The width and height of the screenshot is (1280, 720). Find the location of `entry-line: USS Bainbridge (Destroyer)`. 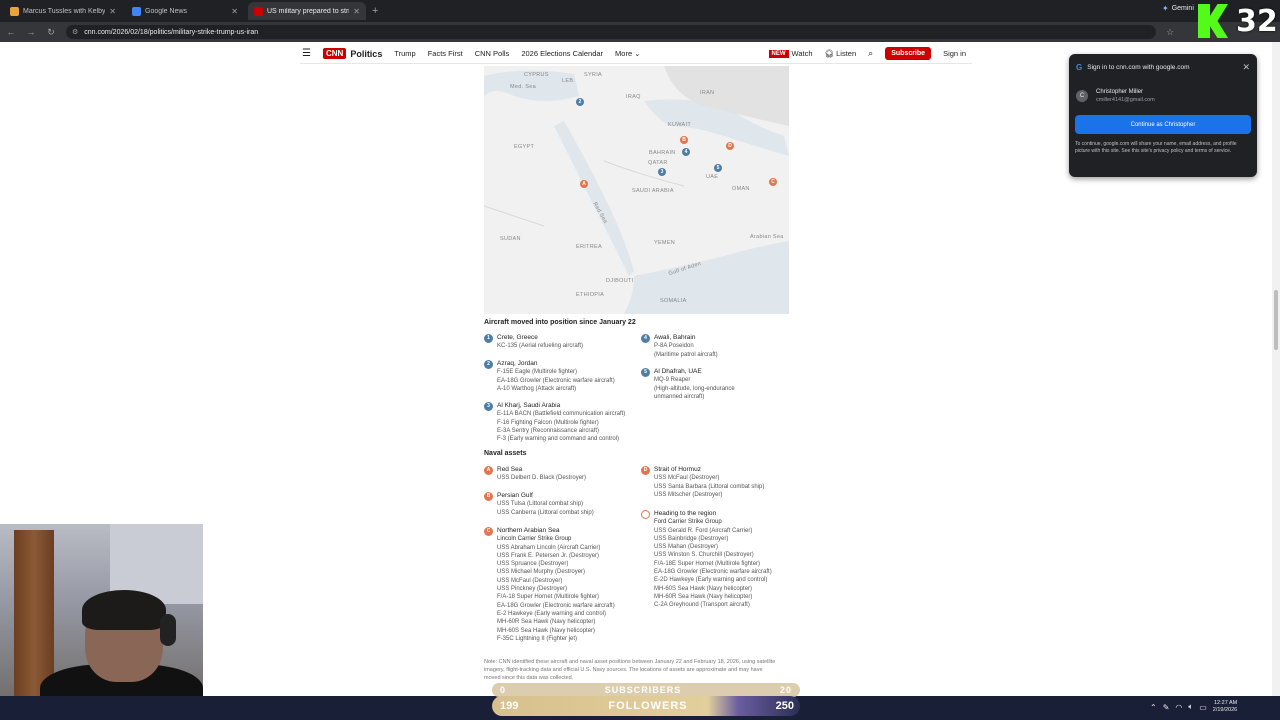

entry-line: USS Bainbridge (Destroyer) is located at coordinates (691, 538).